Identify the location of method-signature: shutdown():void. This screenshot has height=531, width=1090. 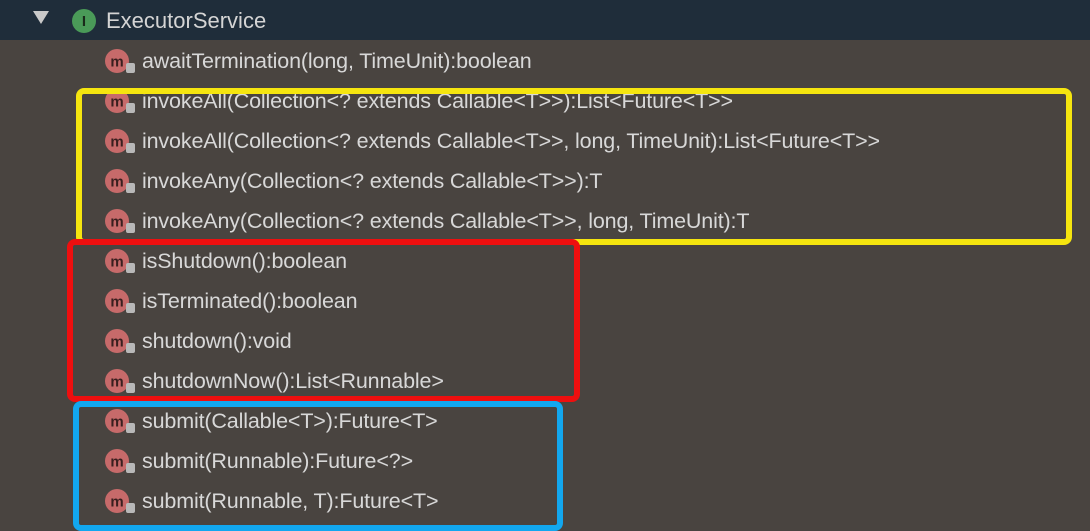
(217, 341).